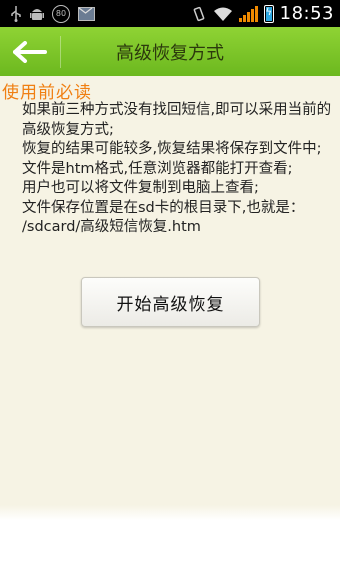  What do you see at coordinates (248, 13) in the screenshot?
I see `signal-icon` at bounding box center [248, 13].